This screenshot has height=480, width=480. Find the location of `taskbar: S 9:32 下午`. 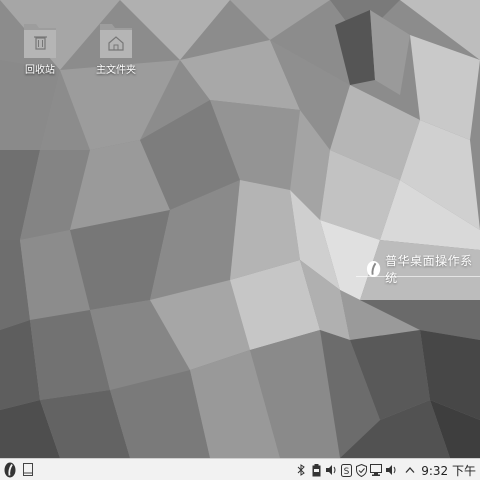

taskbar: S 9:32 下午 is located at coordinates (240, 469).